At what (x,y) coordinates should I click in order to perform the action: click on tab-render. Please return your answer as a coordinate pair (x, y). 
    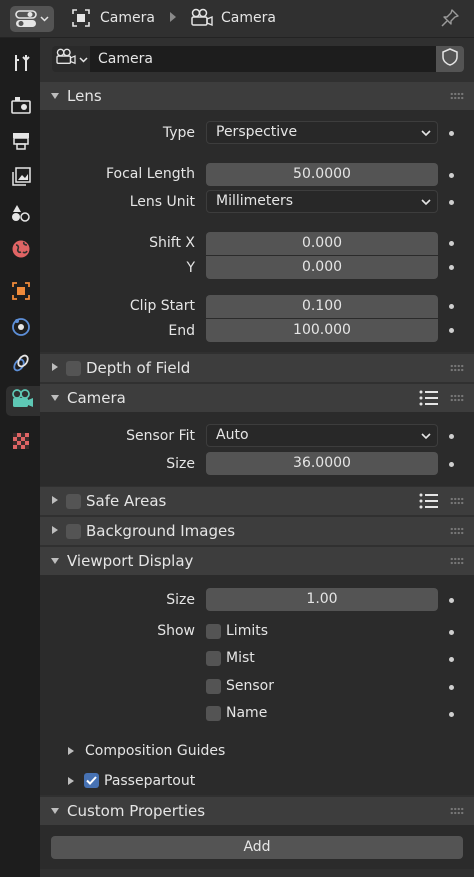
    Looking at the image, I should click on (21, 107).